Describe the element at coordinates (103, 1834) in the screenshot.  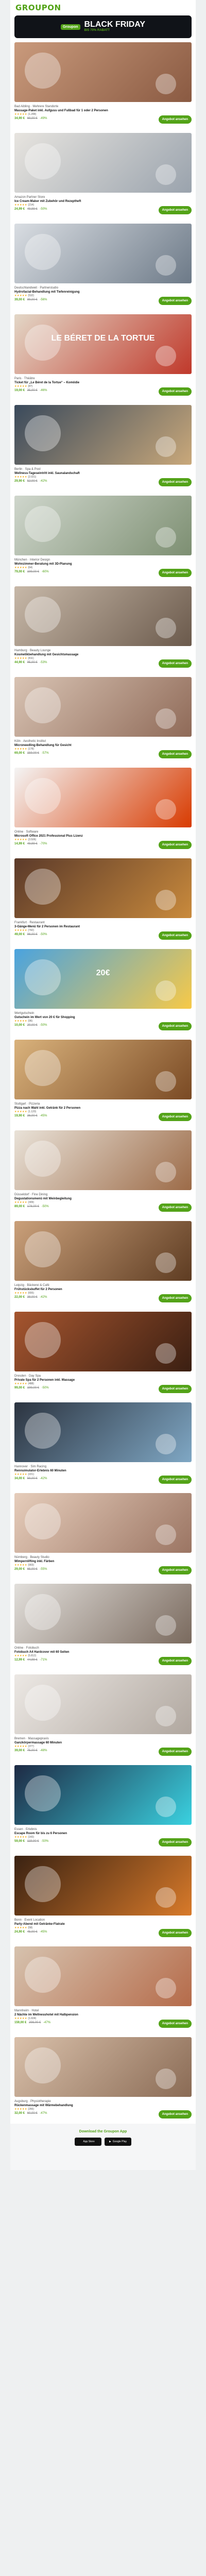
I see `deal-title: Escape Room für bis zu 6 Personen` at that location.